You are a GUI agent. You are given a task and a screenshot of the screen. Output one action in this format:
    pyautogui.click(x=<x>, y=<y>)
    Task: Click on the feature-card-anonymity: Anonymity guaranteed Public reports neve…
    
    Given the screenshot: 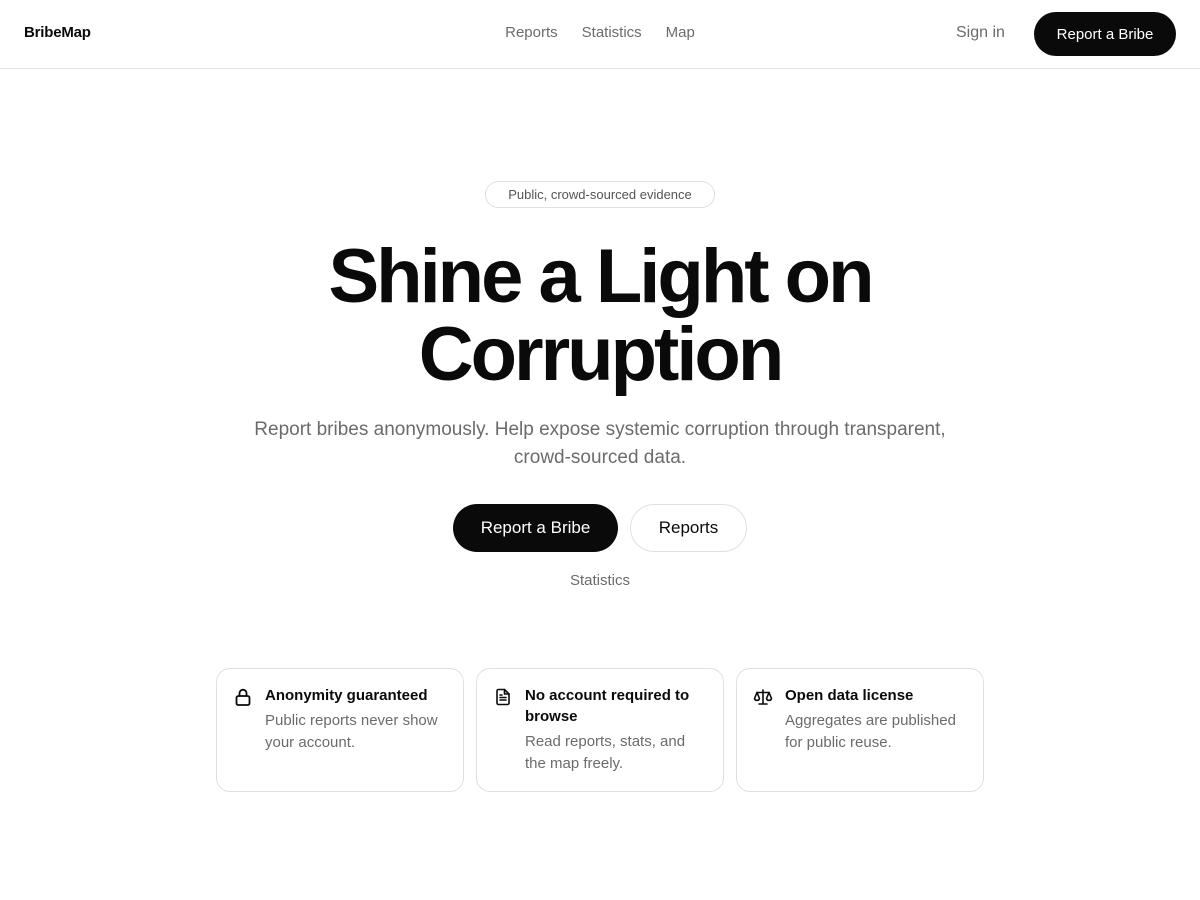 What is the action you would take?
    pyautogui.click(x=340, y=730)
    